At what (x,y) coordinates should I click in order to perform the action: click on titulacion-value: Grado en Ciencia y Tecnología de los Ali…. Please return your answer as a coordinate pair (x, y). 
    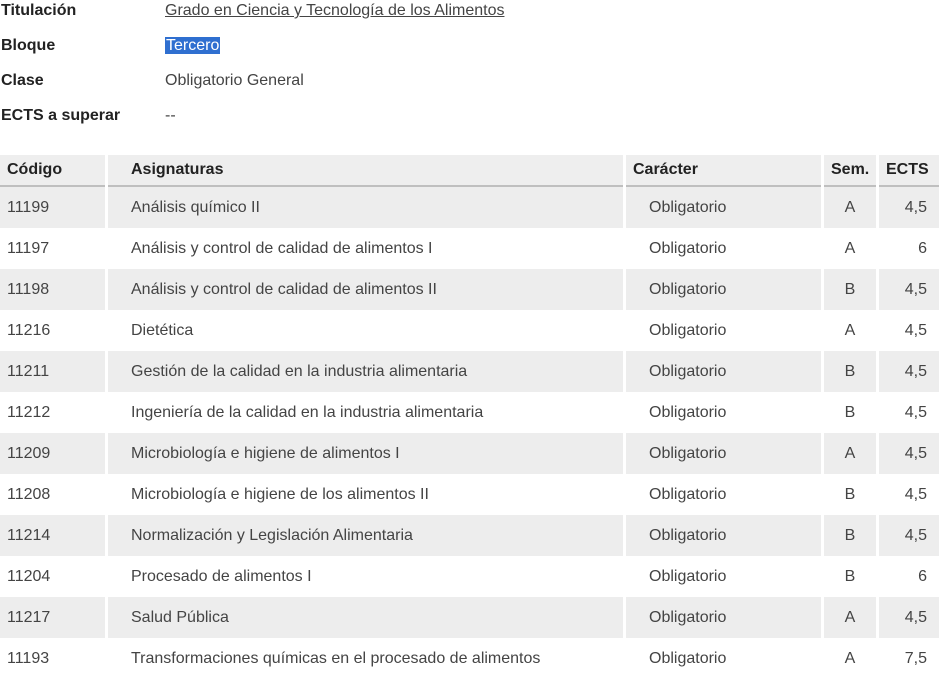
    Looking at the image, I should click on (334, 11).